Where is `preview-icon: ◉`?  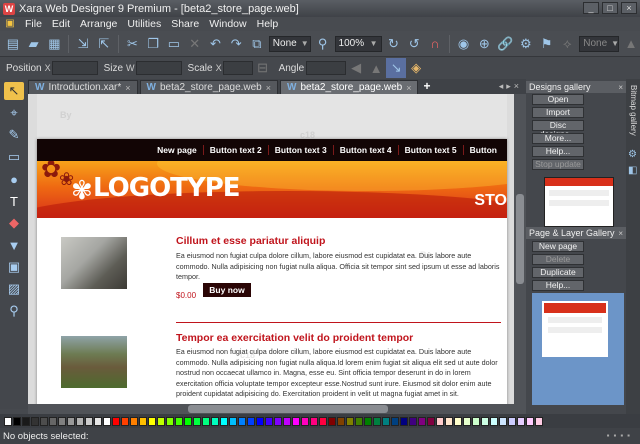
preview-icon: ◉ is located at coordinates (464, 44).